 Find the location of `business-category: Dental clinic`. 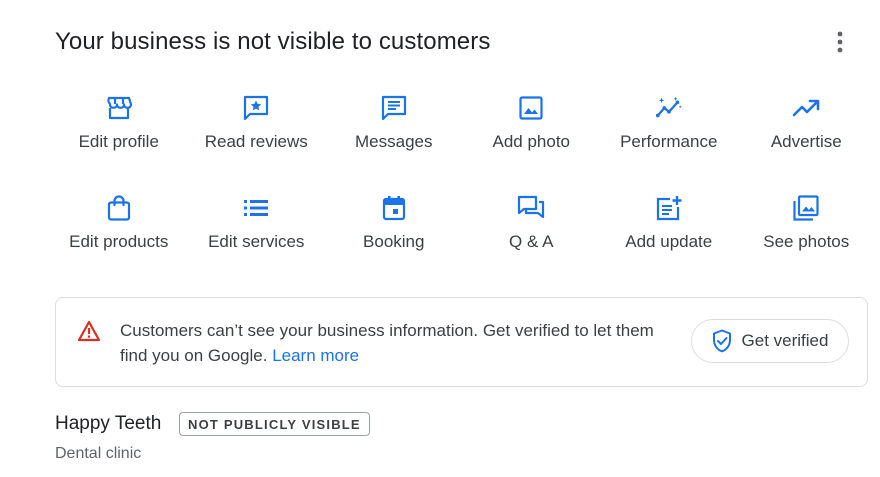

business-category: Dental clinic is located at coordinates (98, 453).